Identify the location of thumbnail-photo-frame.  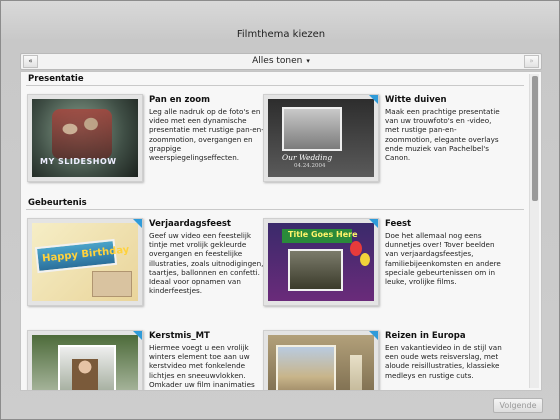
(312, 129).